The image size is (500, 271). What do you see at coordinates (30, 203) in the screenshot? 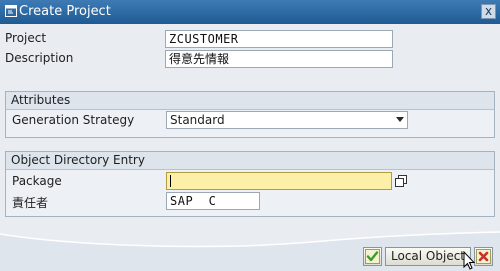
I see `person-responsible-label: 責任者` at bounding box center [30, 203].